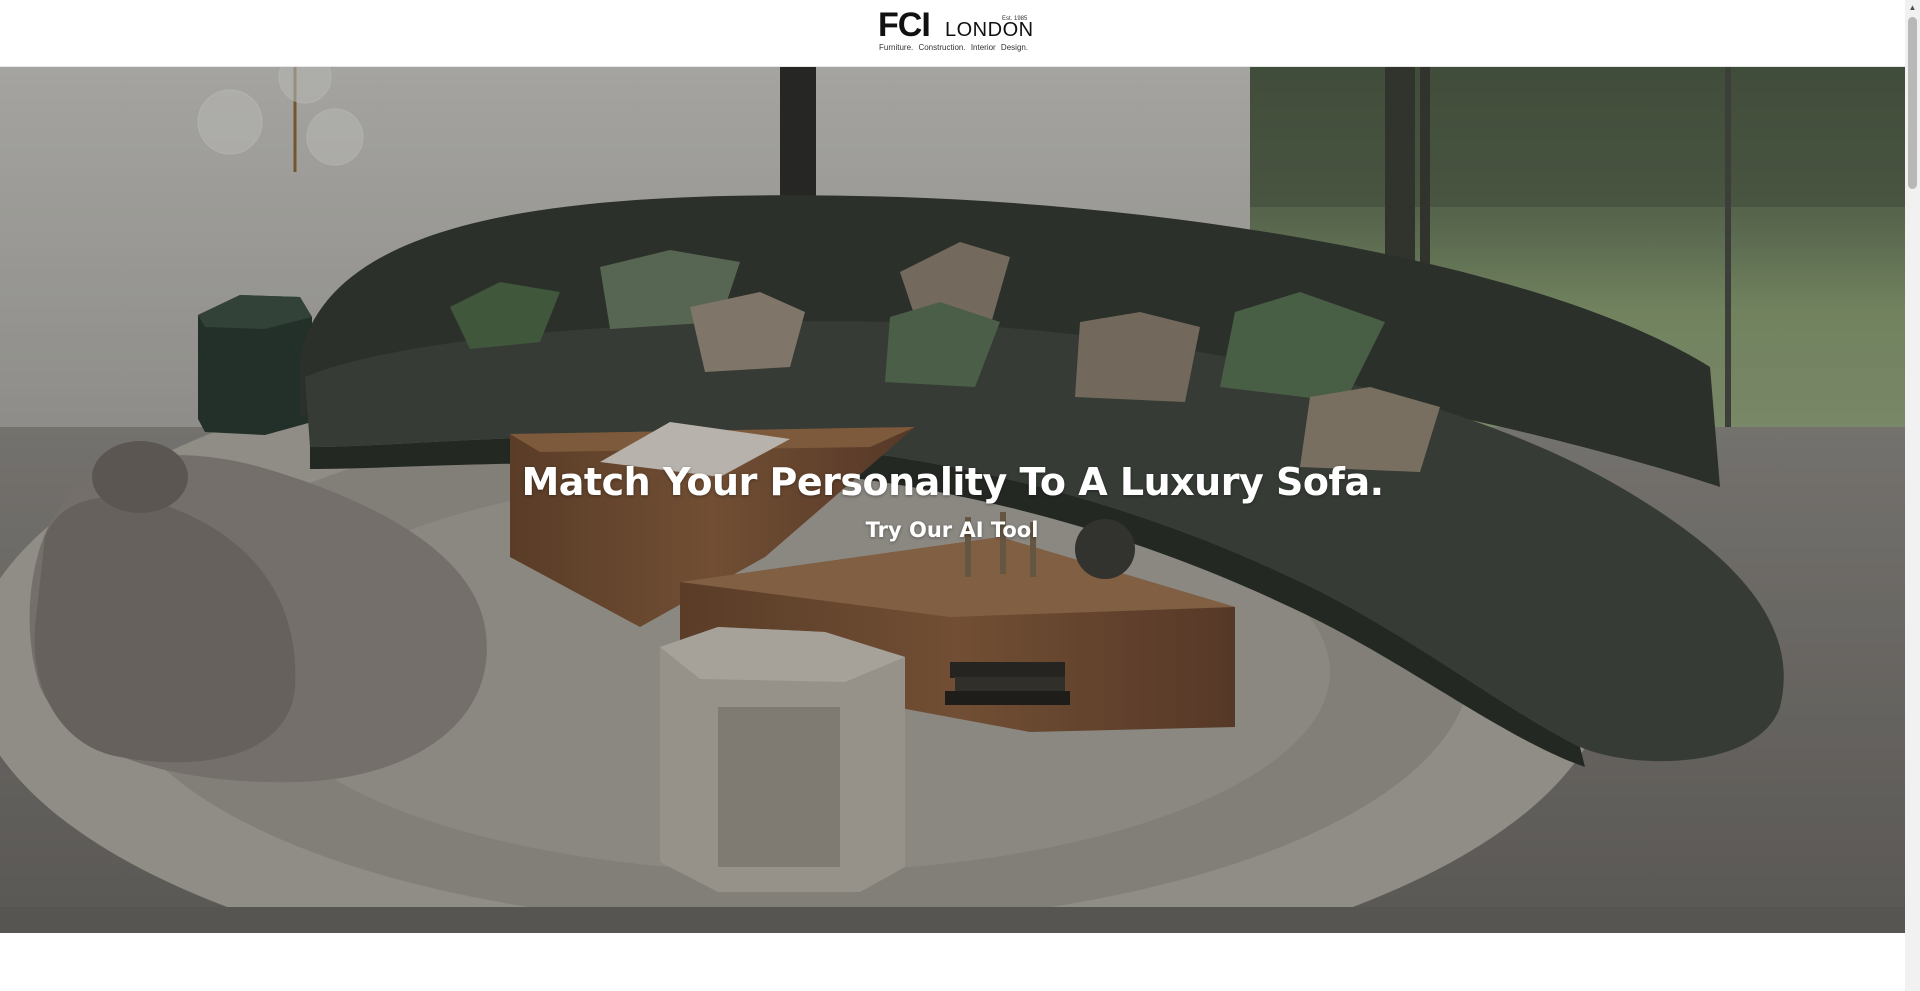  Describe the element at coordinates (952, 962) in the screenshot. I see `page-content-below` at that location.